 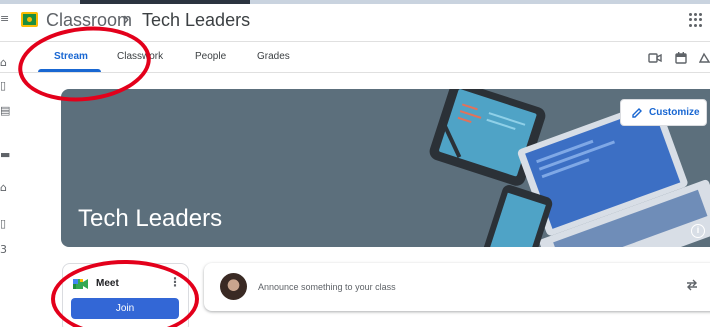 What do you see at coordinates (125, 308) in the screenshot?
I see `join-button: Join` at bounding box center [125, 308].